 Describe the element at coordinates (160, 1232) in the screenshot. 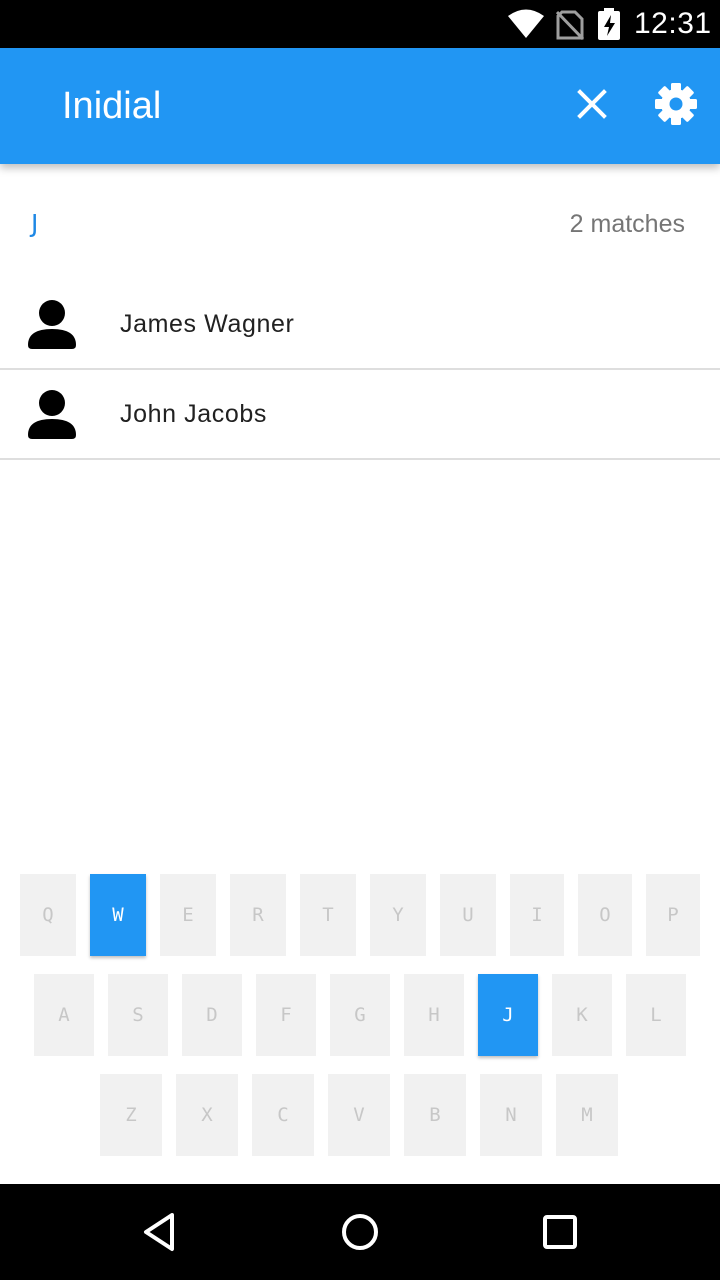

I see `back-icon` at that location.